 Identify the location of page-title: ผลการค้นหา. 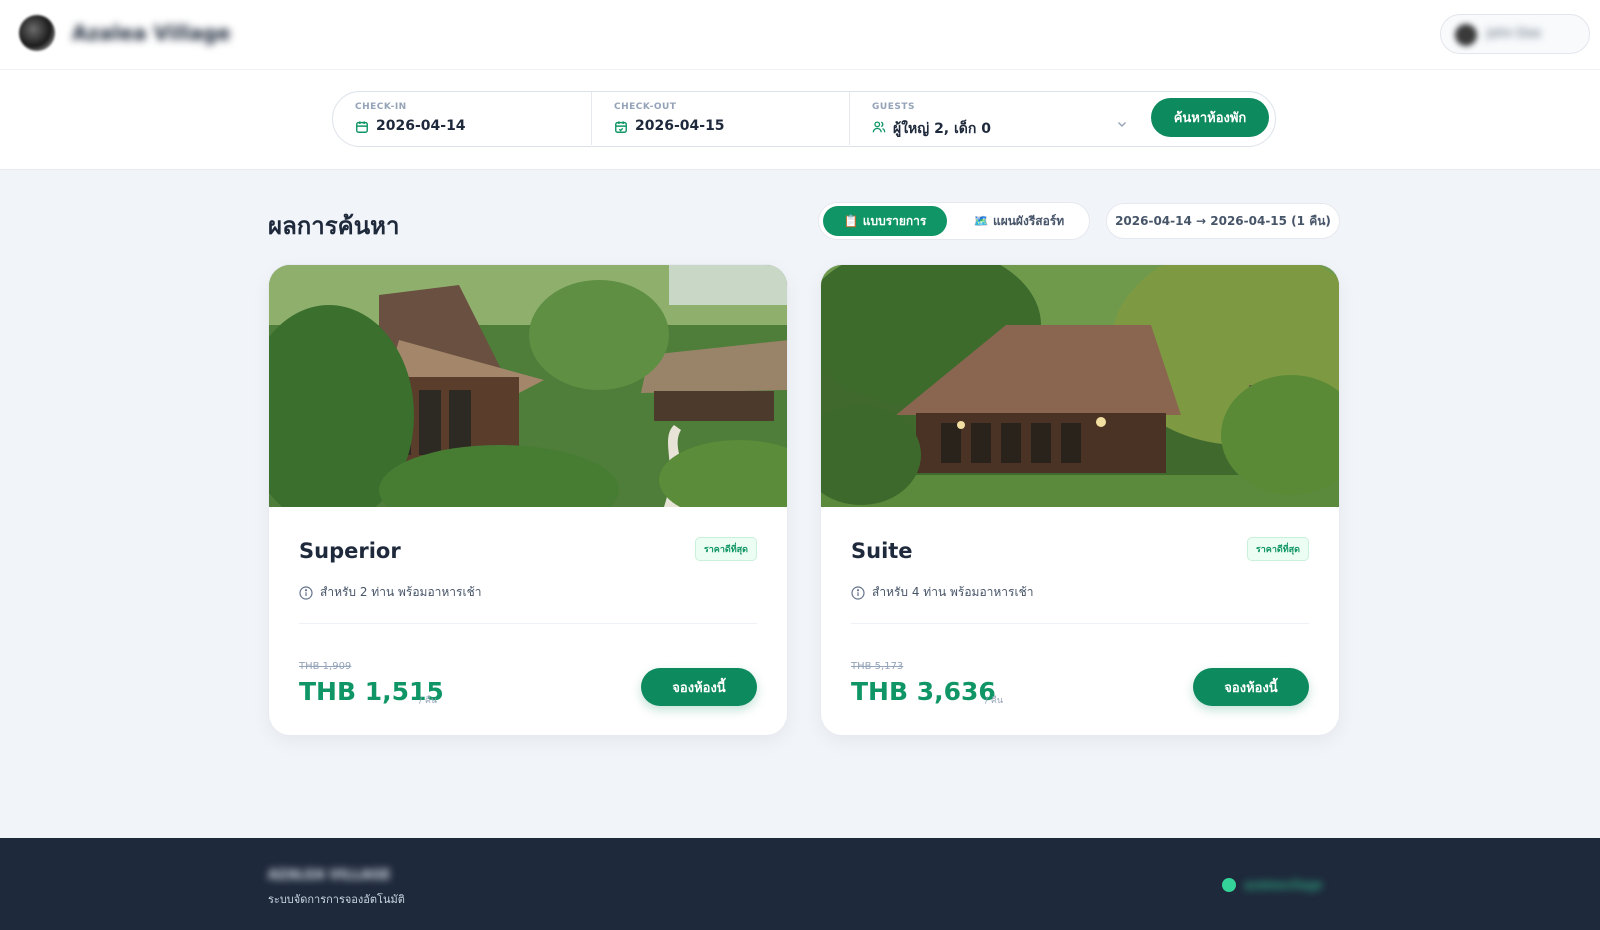
(334, 226).